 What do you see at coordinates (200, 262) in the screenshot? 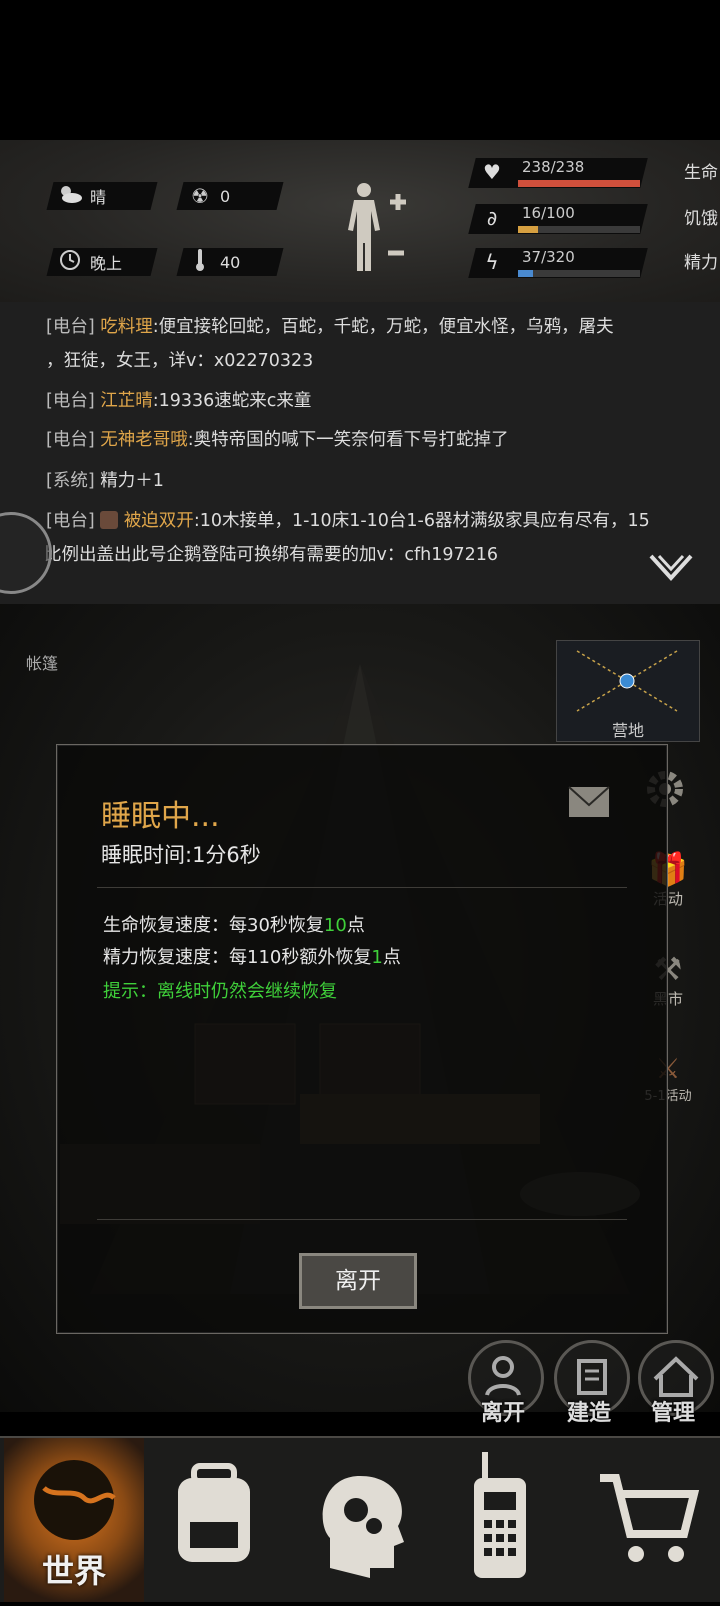
I see `thermometer-icon` at bounding box center [200, 262].